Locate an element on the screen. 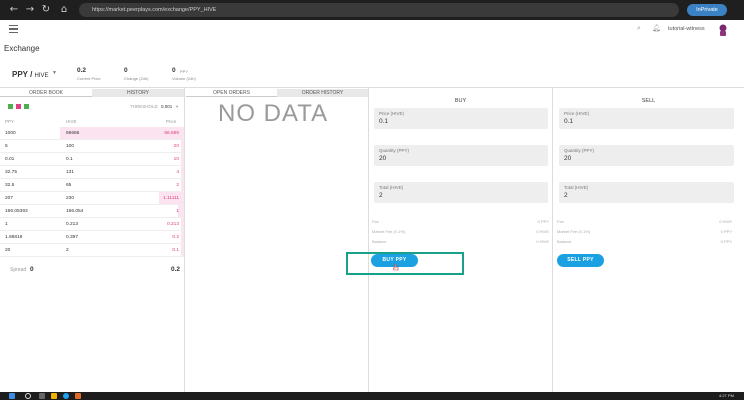 The height and width of the screenshot is (400, 744). empty-state: NO DATA is located at coordinates (273, 113).